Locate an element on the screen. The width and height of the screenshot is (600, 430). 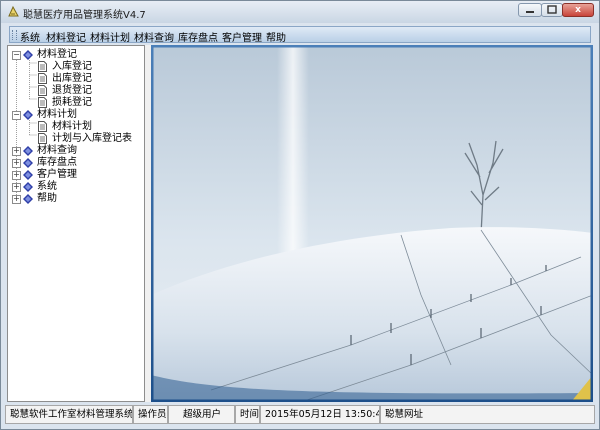
tree-label: 损耗登记 is located at coordinates (72, 102).